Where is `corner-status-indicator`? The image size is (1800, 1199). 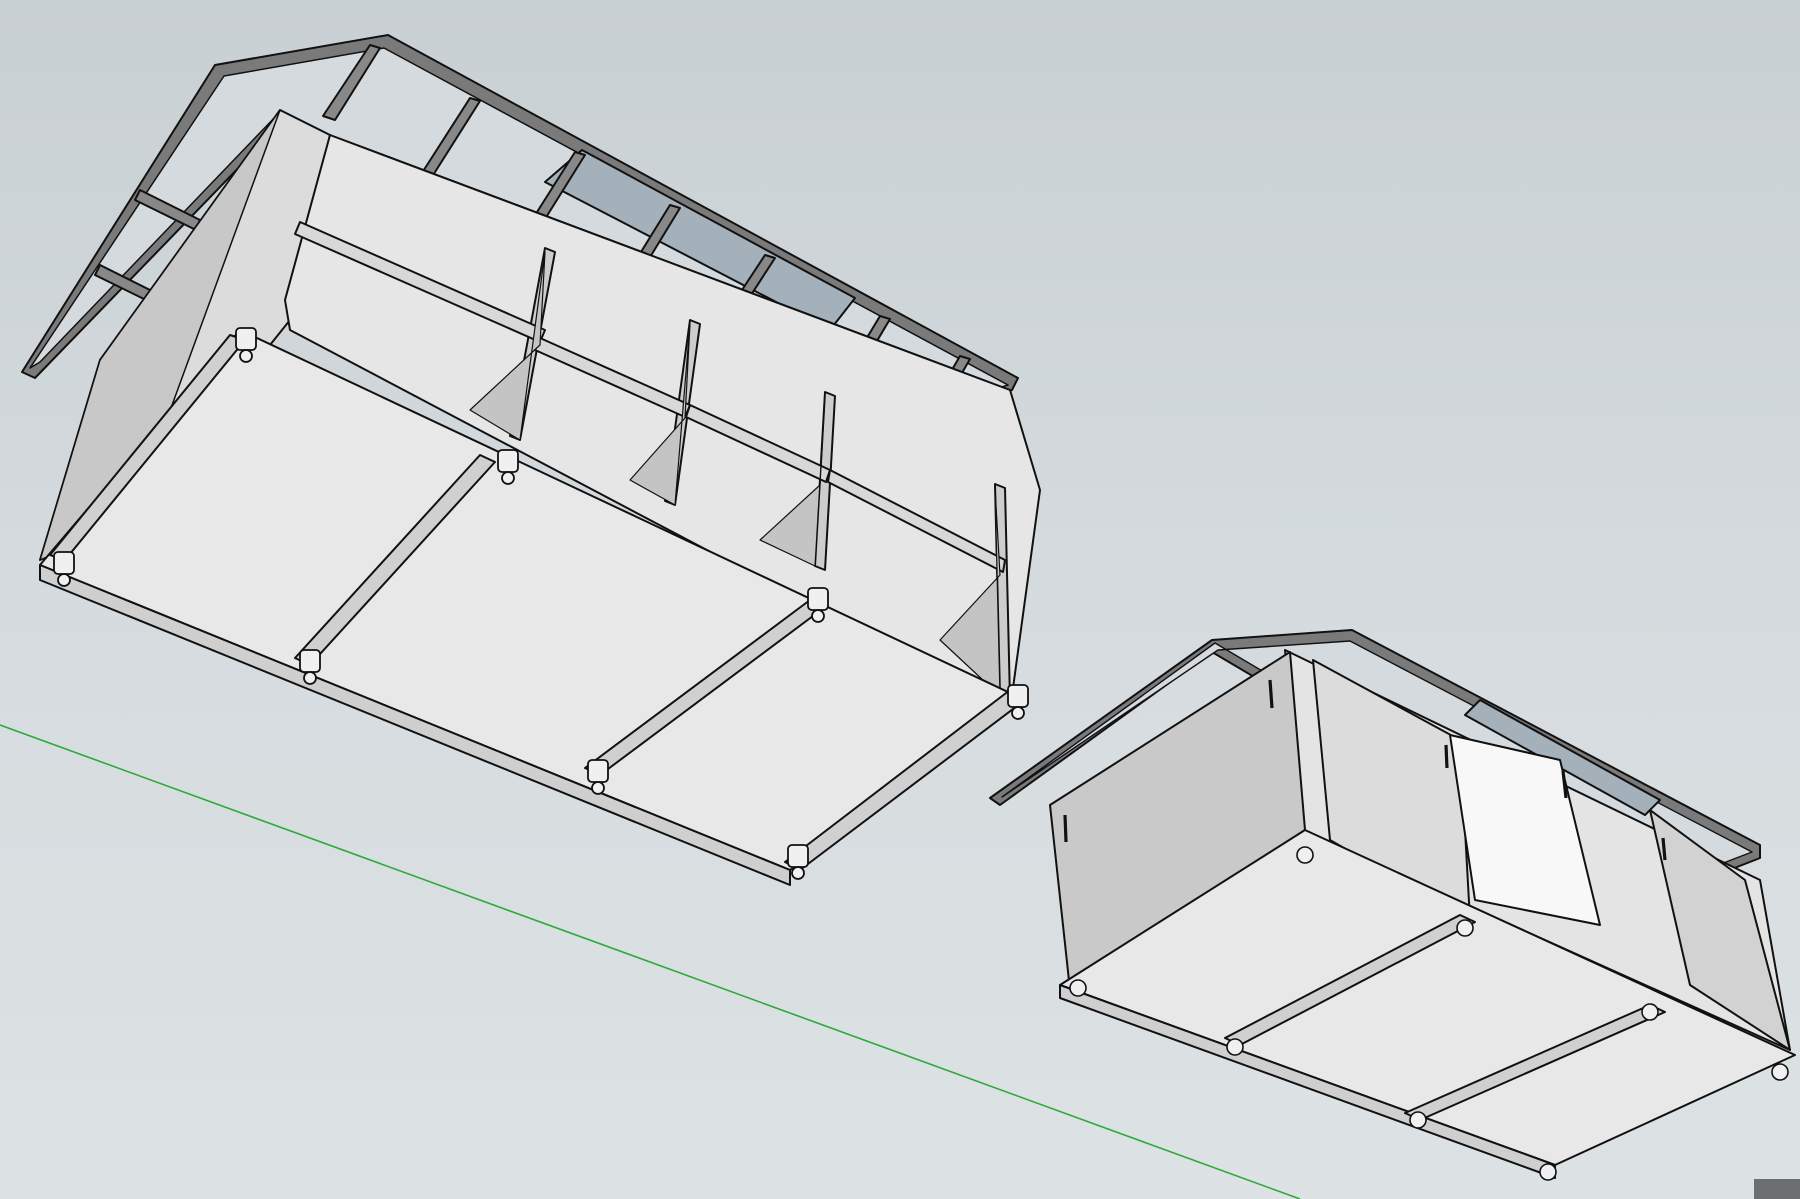 corner-status-indicator is located at coordinates (1777, 1189).